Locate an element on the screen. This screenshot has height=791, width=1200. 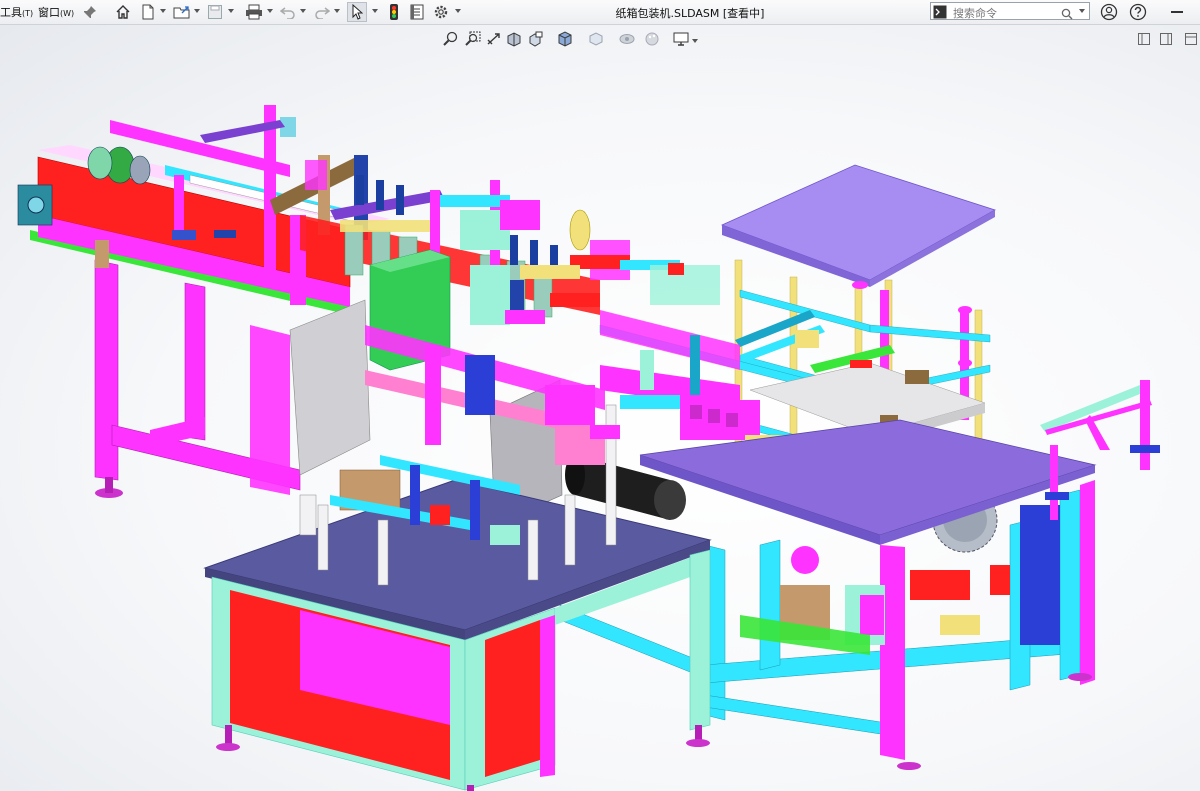
select-dropdown-icon is located at coordinates (375, 11).